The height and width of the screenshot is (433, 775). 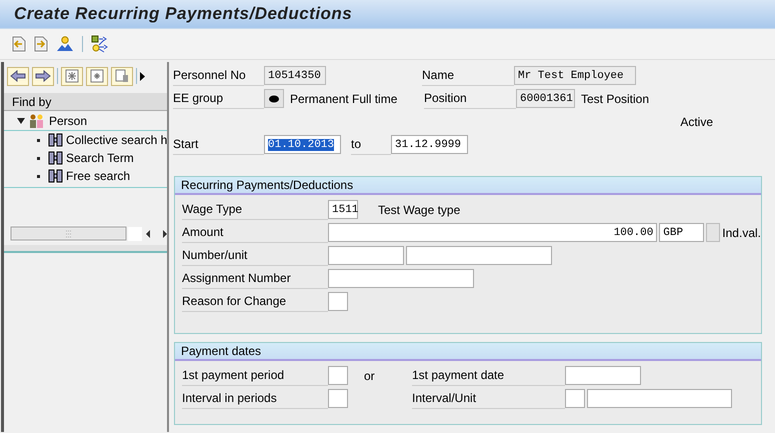 I want to click on tree-item: Person, so click(x=68, y=121).